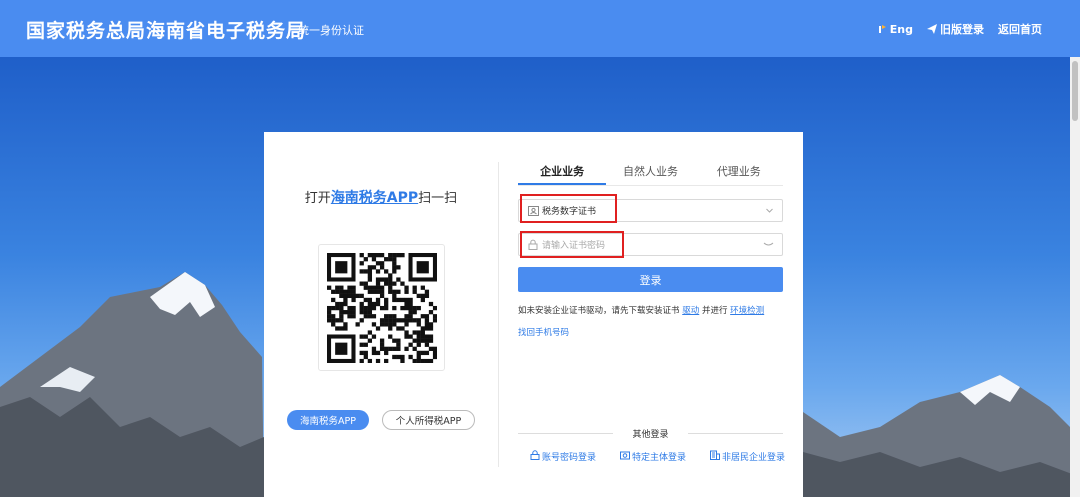  I want to click on tab-individual: 自然人业务, so click(650, 173).